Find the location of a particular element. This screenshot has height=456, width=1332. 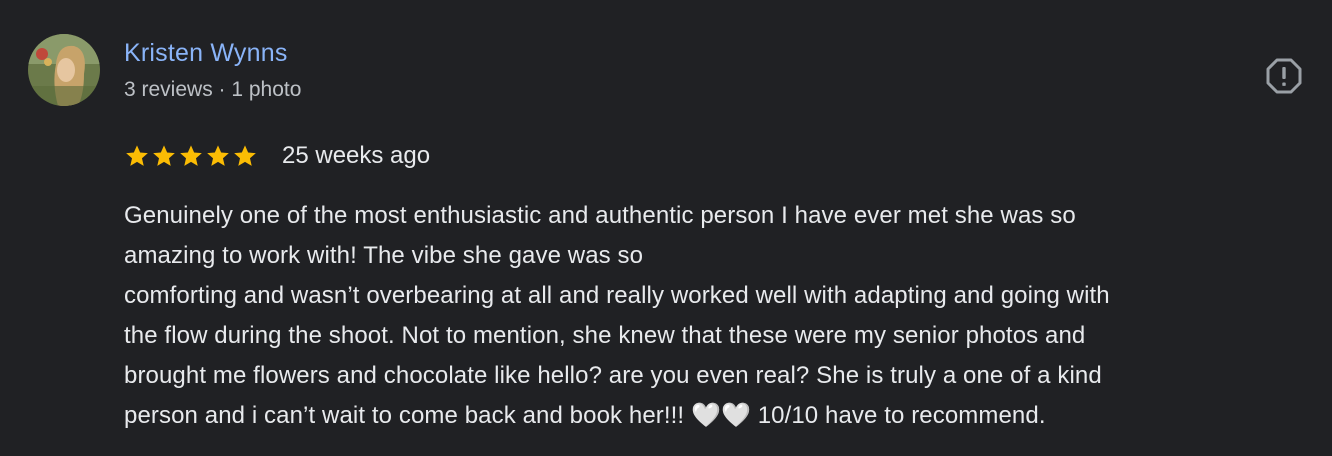

reviewer-avatar is located at coordinates (64, 70).